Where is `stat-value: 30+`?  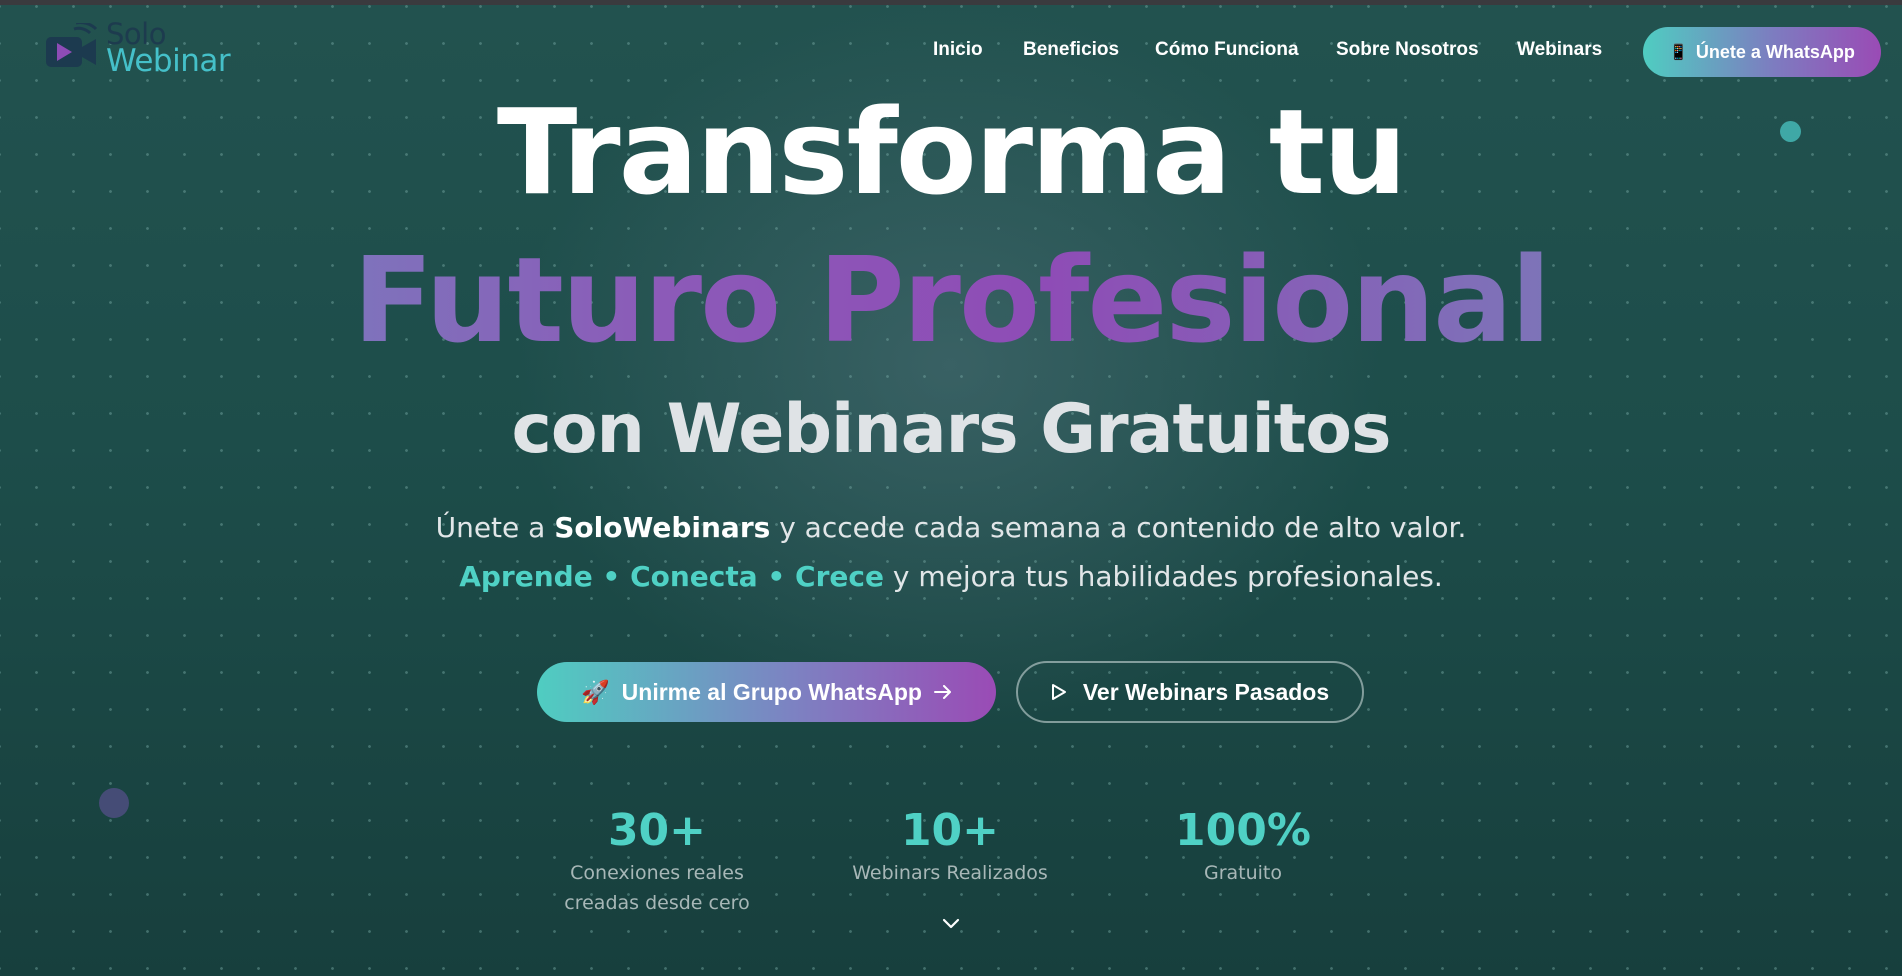 stat-value: 30+ is located at coordinates (657, 830).